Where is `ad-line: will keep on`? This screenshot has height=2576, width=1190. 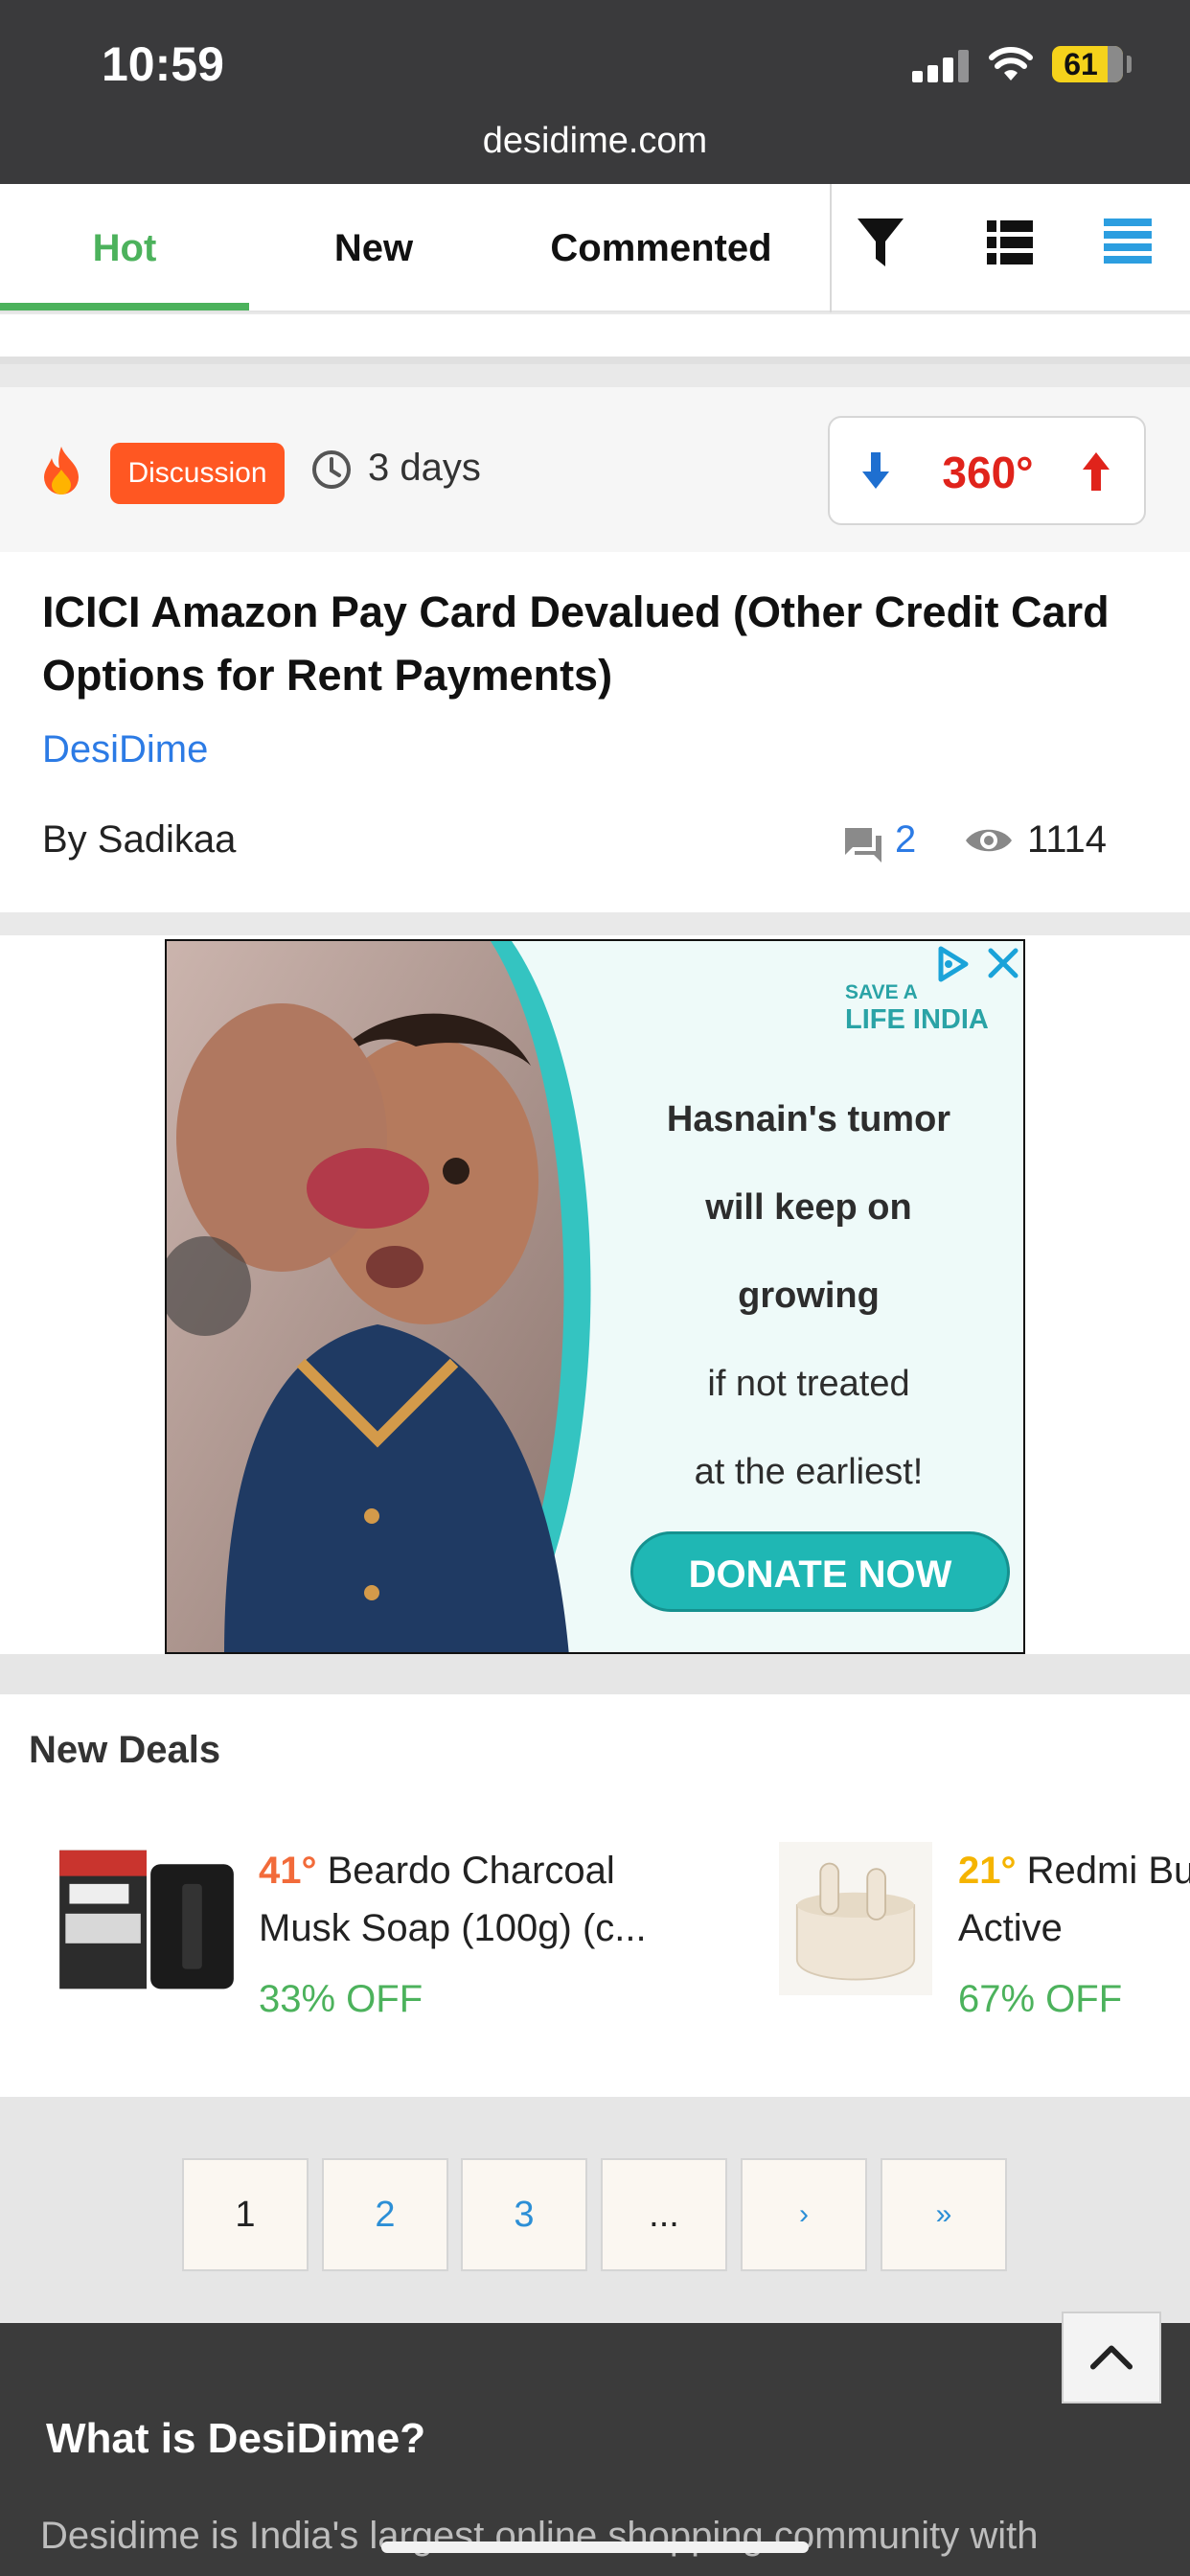 ad-line: will keep on is located at coordinates (809, 1207).